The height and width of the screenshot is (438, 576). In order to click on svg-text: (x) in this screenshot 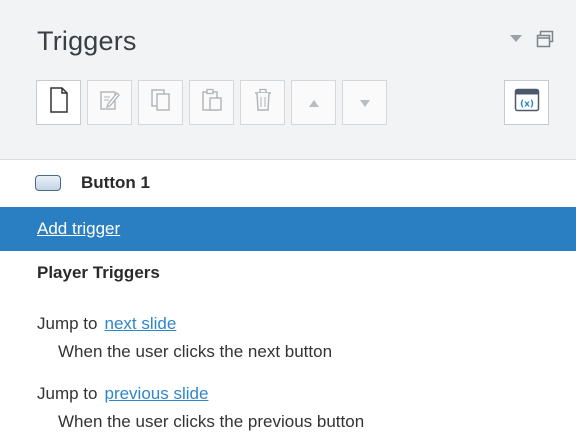, I will do `click(526, 105)`.